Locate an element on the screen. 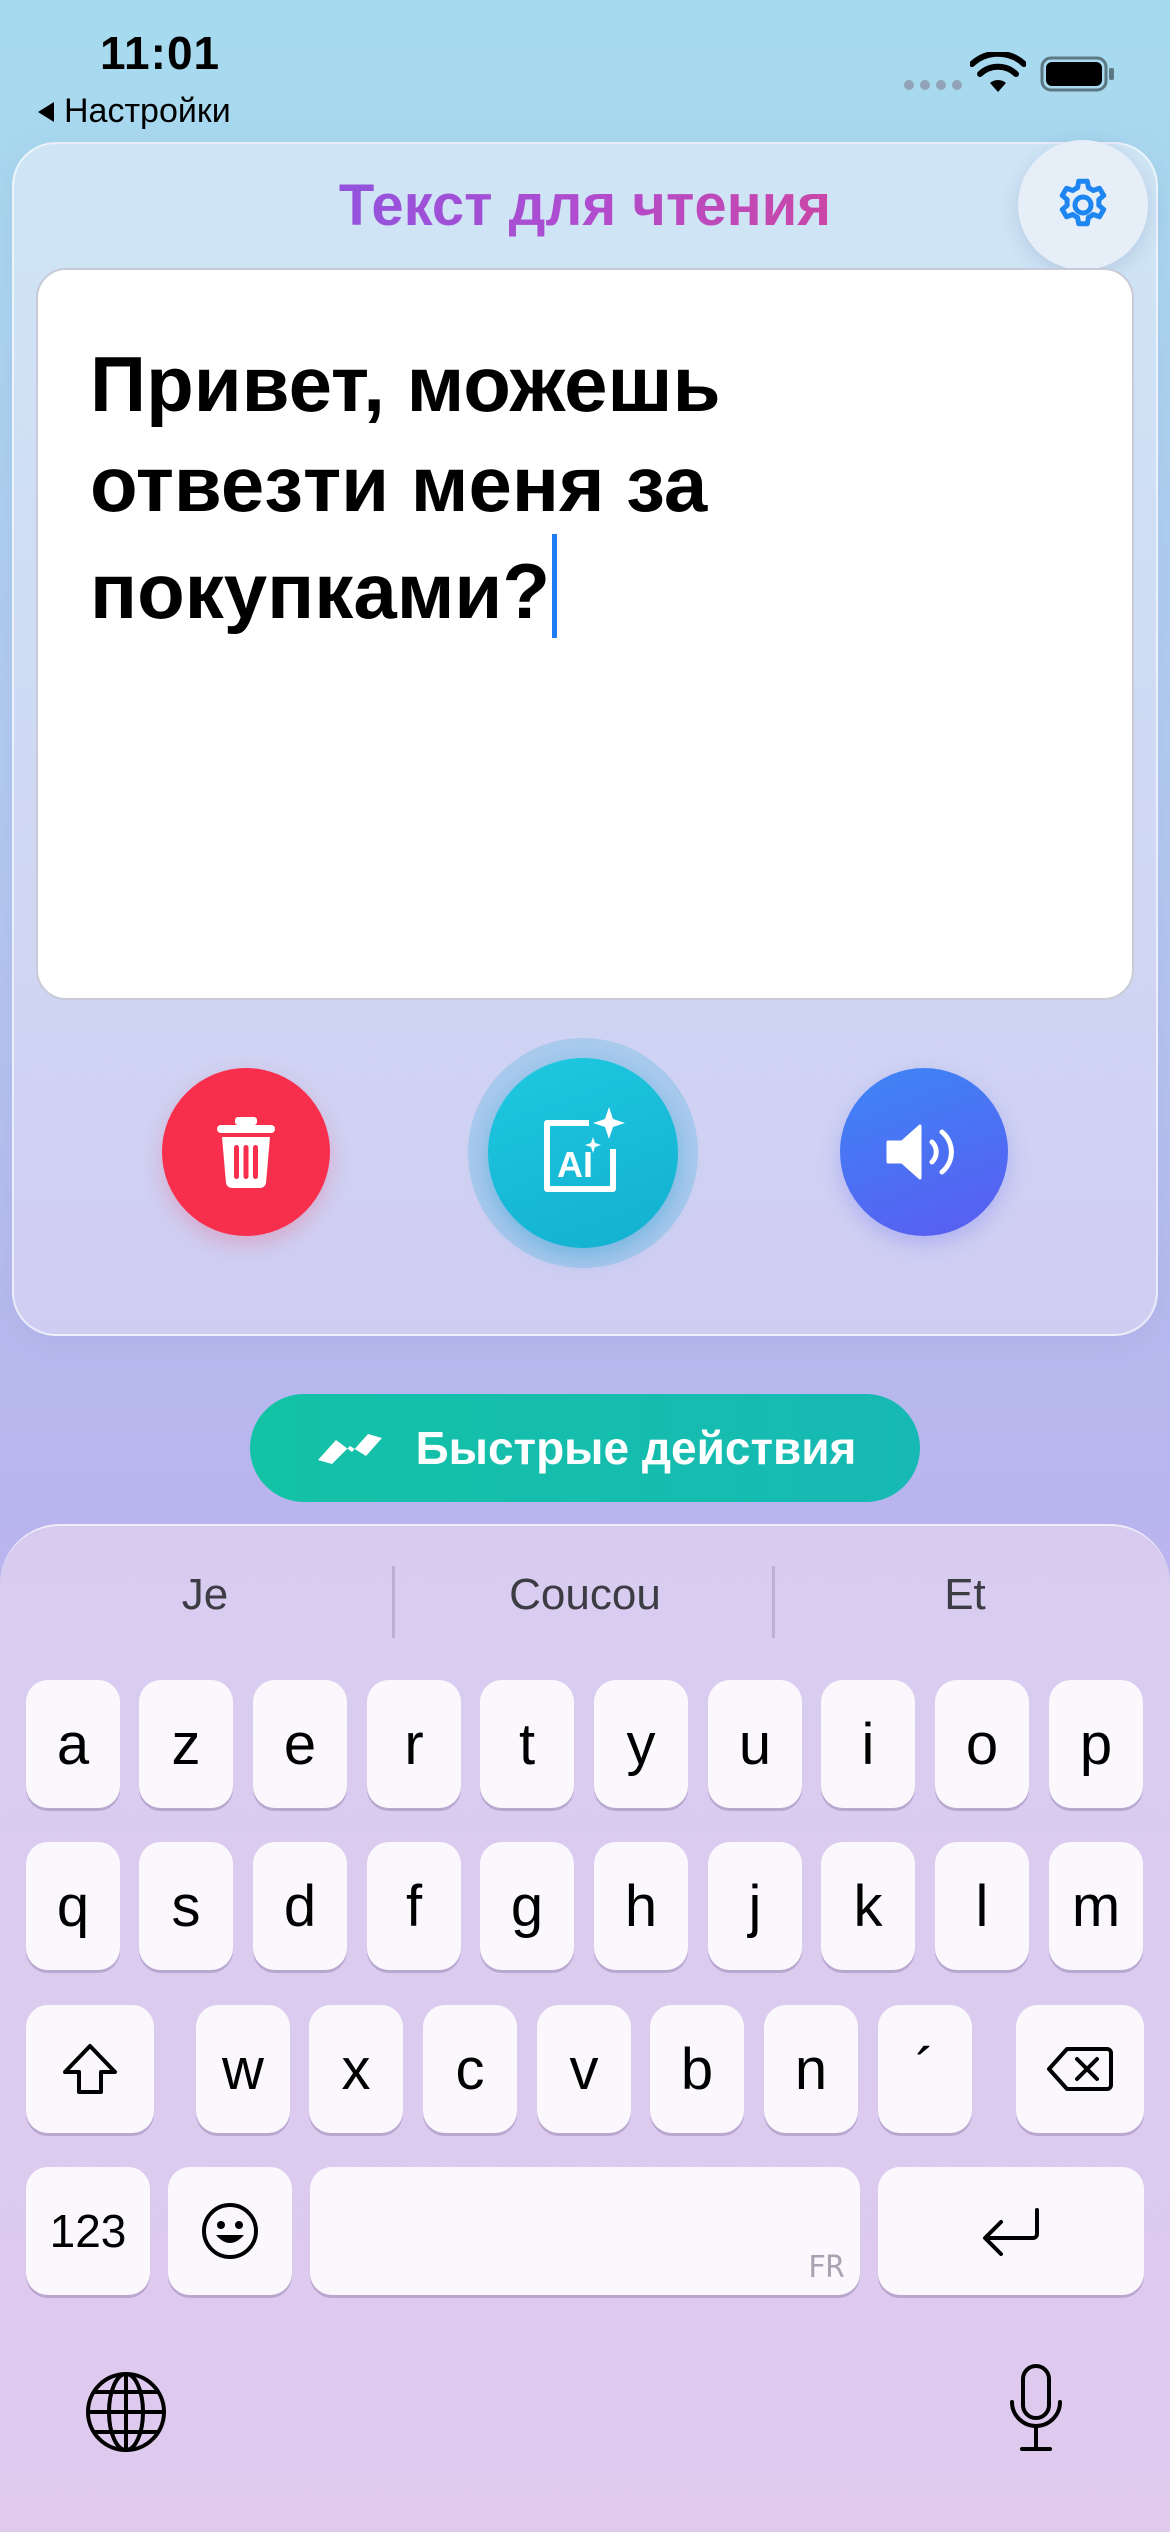  key-k: k is located at coordinates (868, 1906).